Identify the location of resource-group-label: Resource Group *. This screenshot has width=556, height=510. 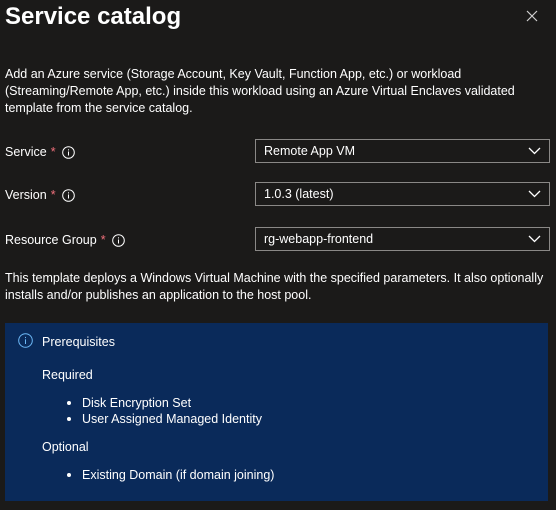
(65, 240).